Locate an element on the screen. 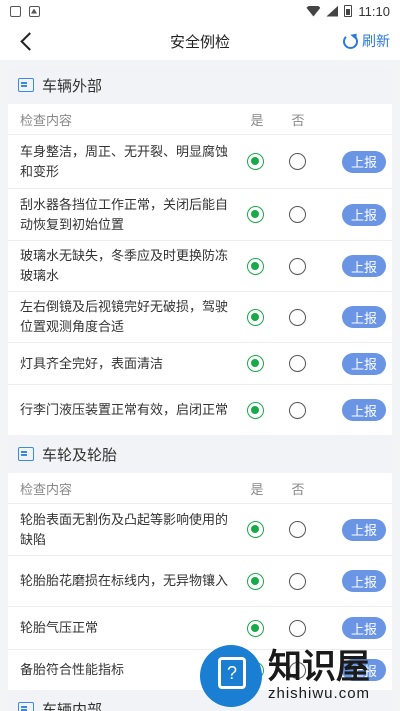  check-item-text: 左右倒镜及后视镜完好无破损，驾驶位置观测角度合适 is located at coordinates (124, 316).